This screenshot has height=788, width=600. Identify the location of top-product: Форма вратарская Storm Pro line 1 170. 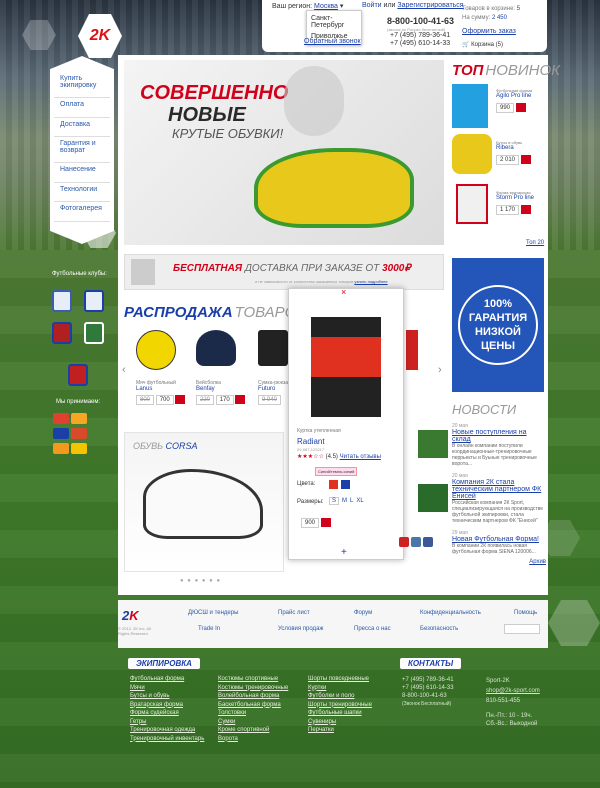
(521, 203).